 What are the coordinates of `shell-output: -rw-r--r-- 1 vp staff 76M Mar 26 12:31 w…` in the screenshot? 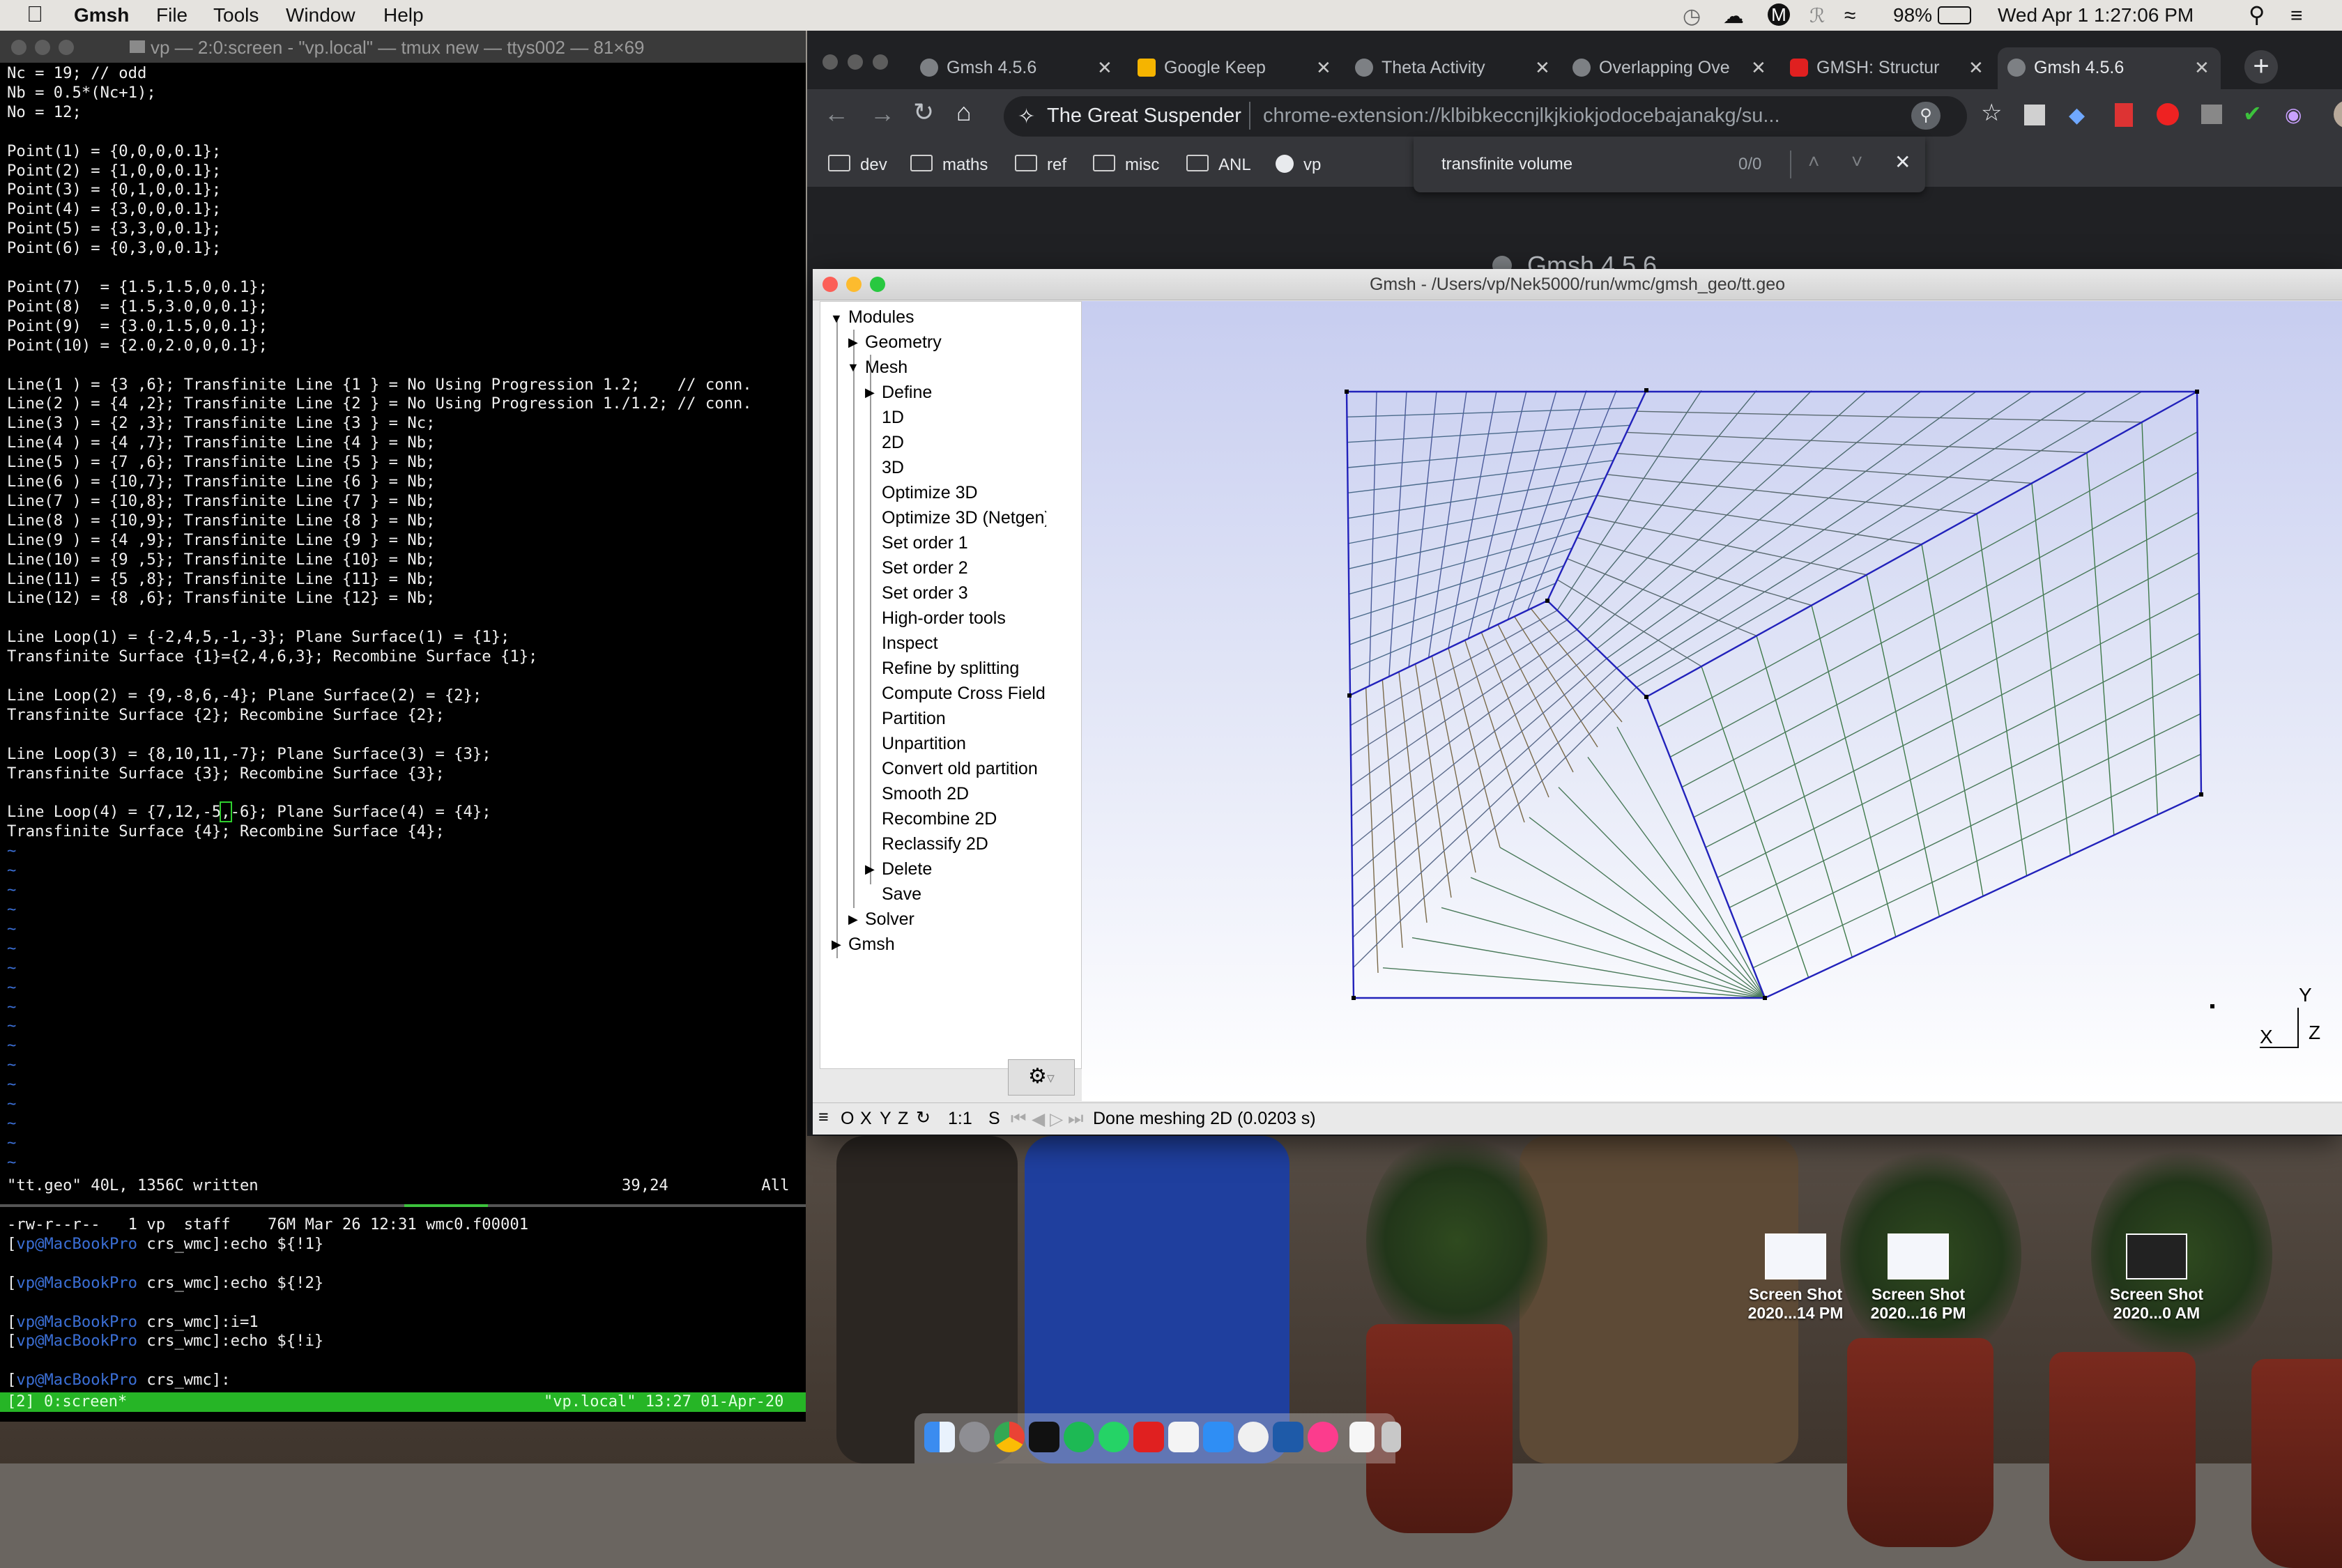 It's located at (404, 1302).